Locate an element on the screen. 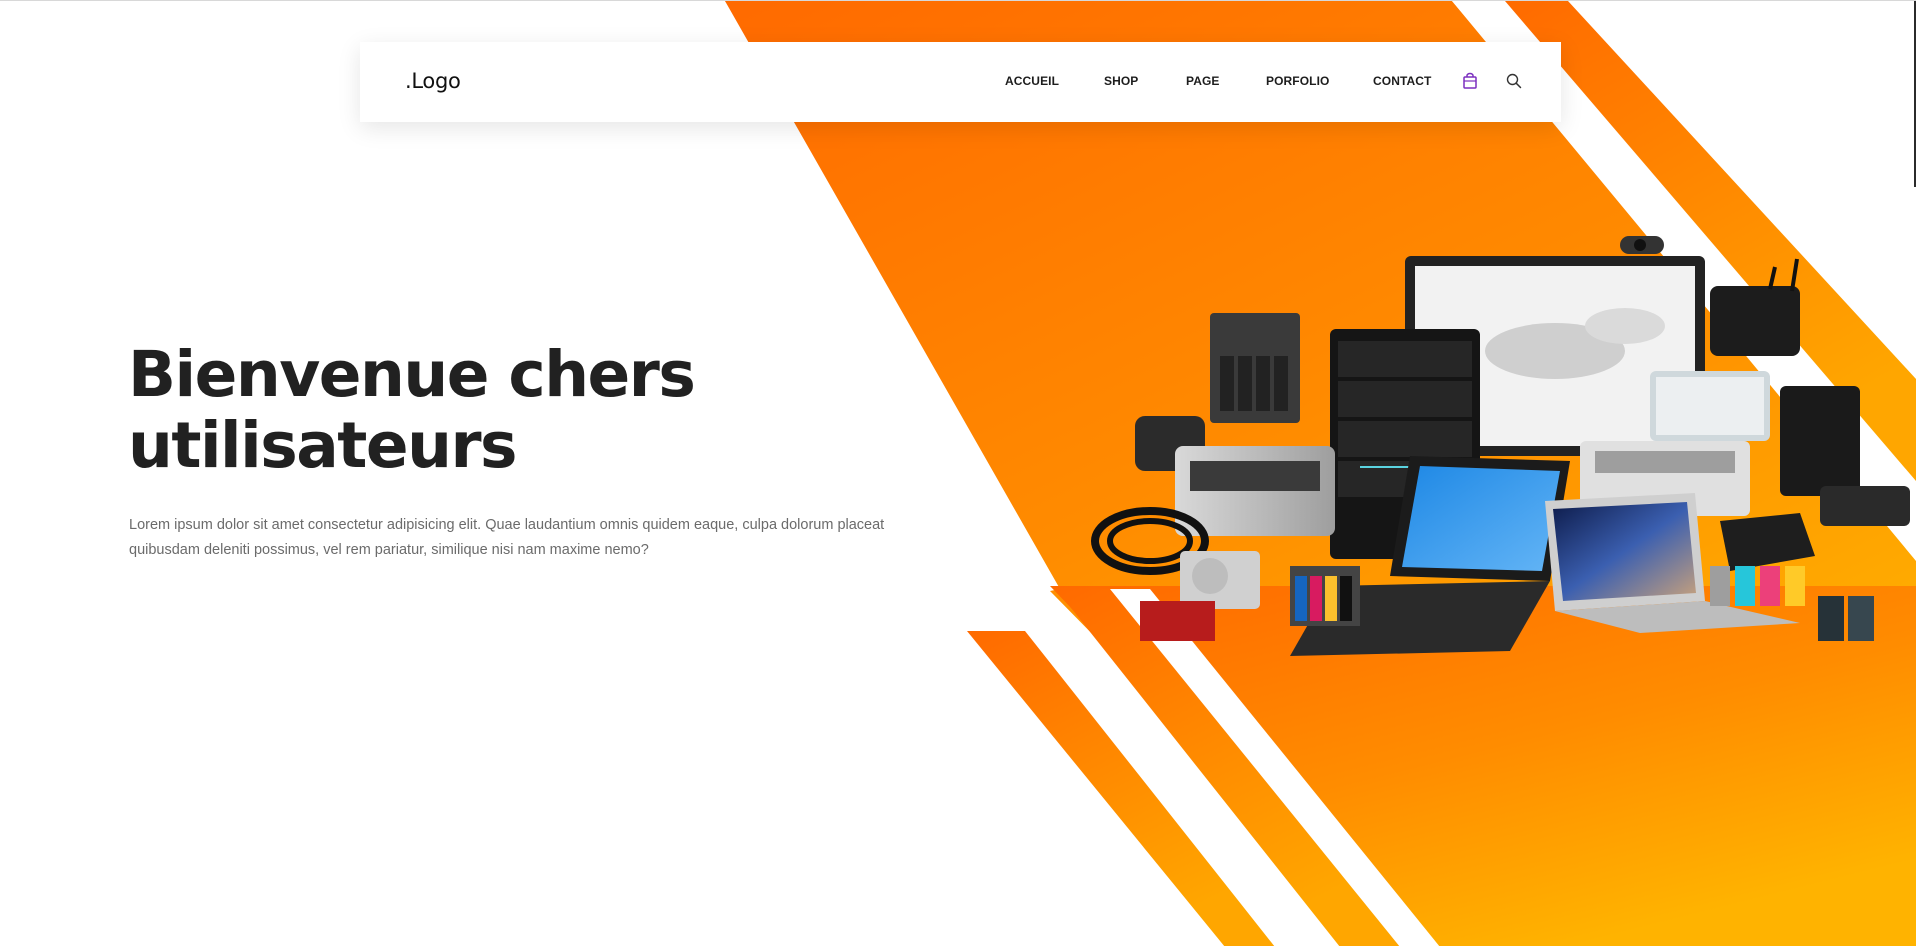  nav-item-porfolio: PORFOLIO is located at coordinates (1297, 81).